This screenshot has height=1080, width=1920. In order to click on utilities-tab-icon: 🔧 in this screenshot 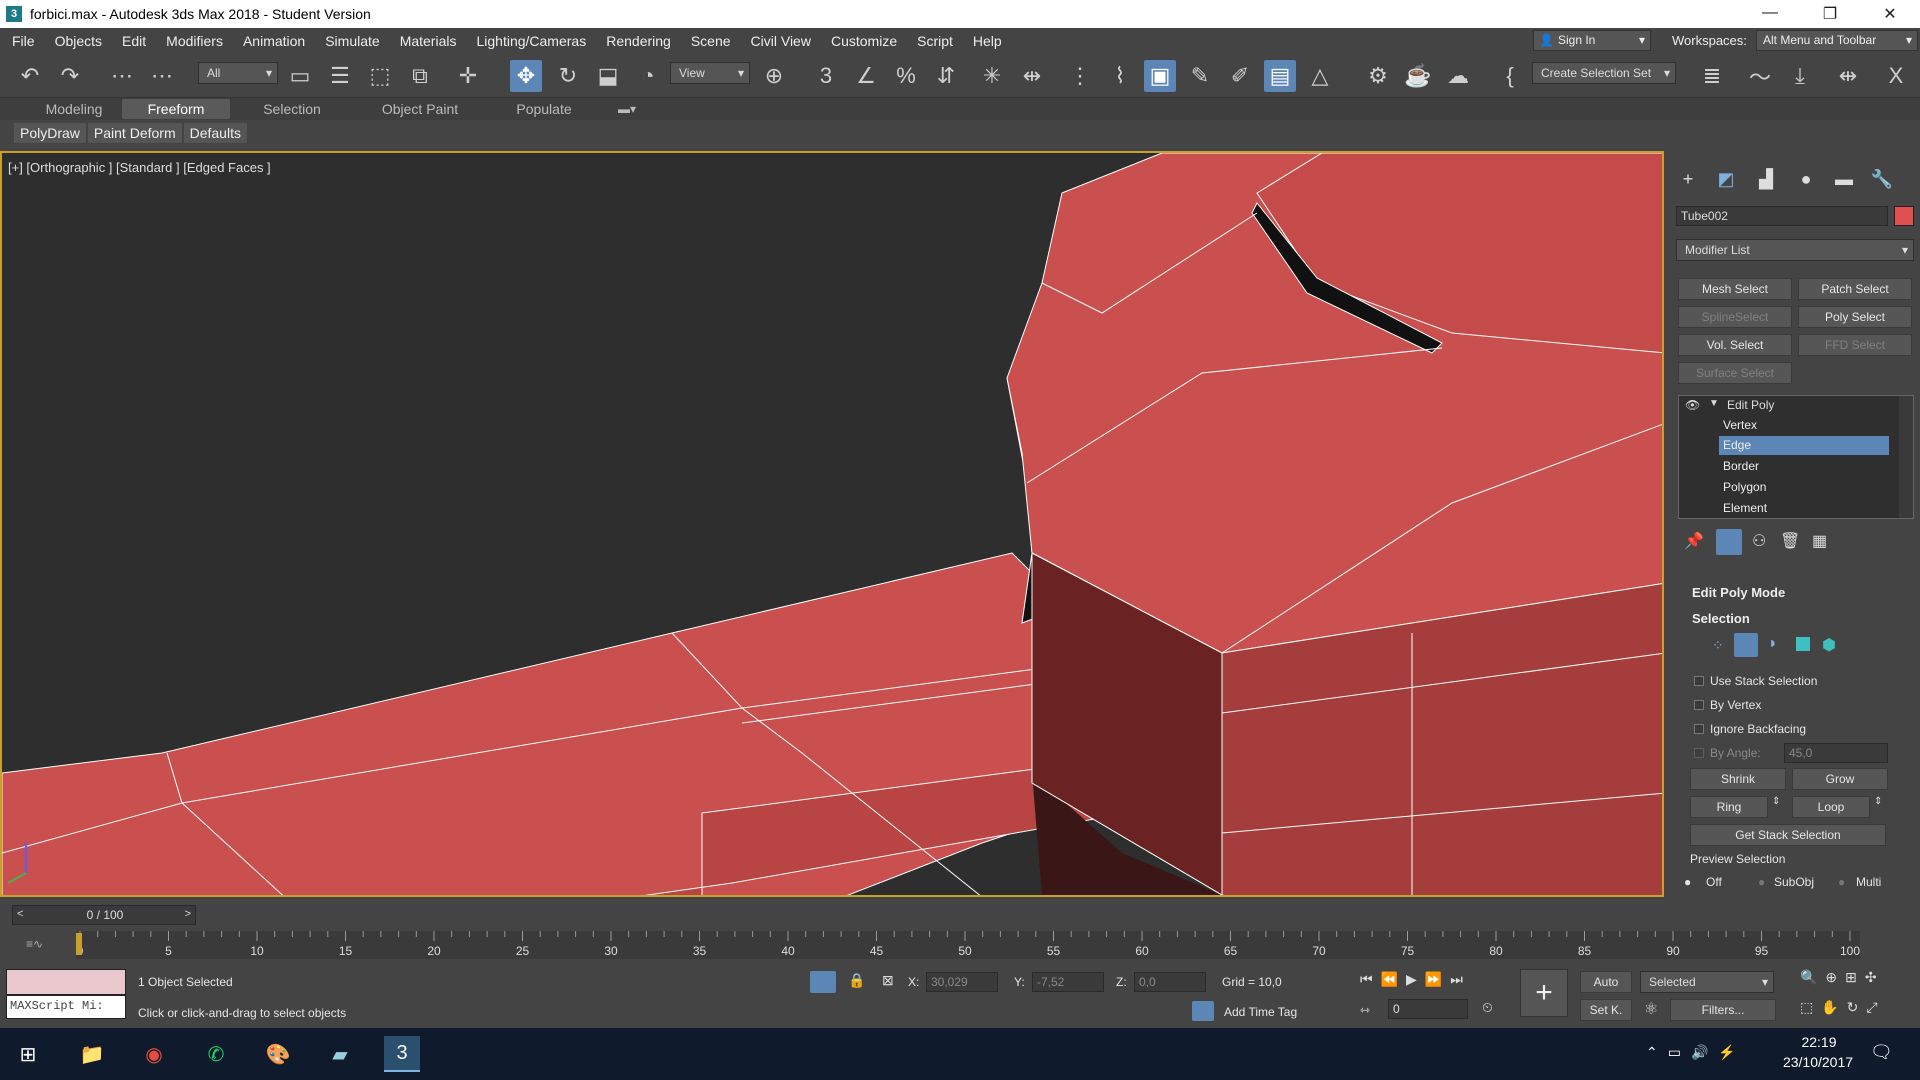, I will do `click(1882, 179)`.